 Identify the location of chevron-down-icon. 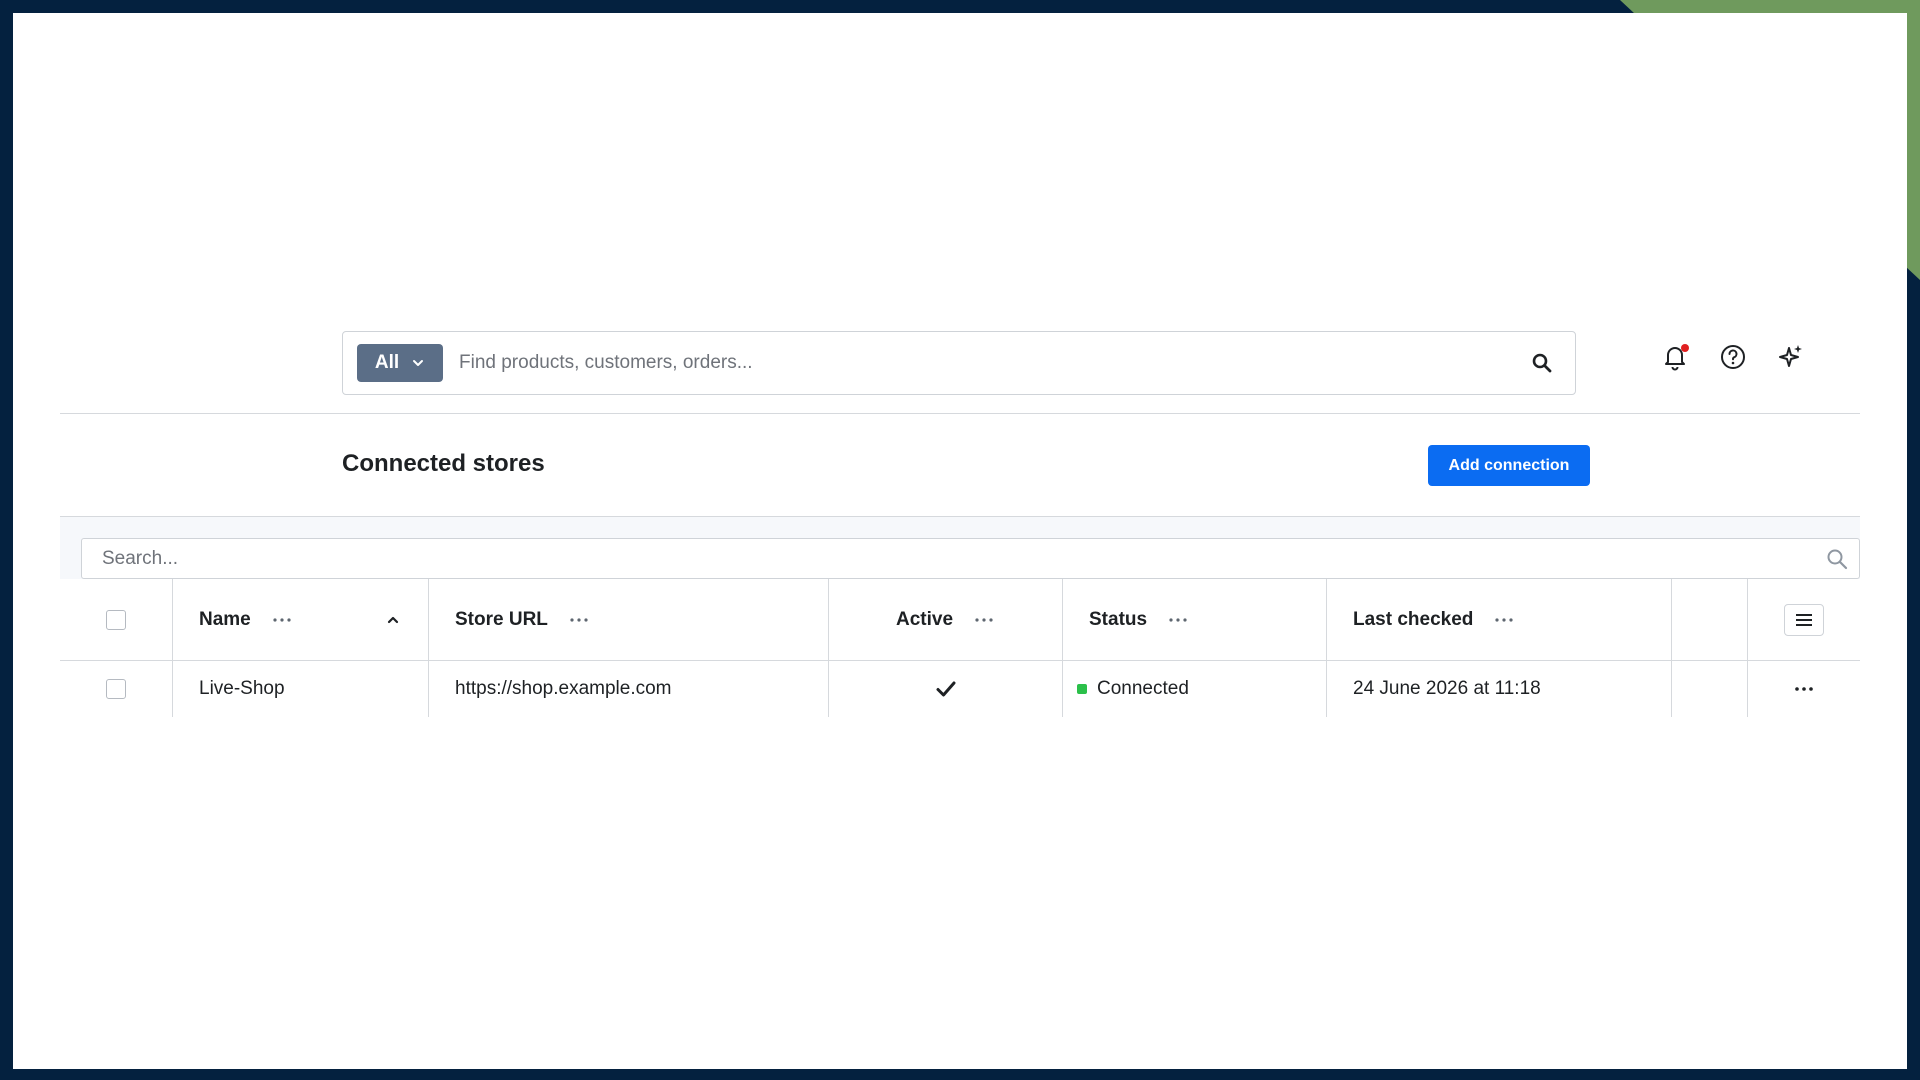
(418, 363).